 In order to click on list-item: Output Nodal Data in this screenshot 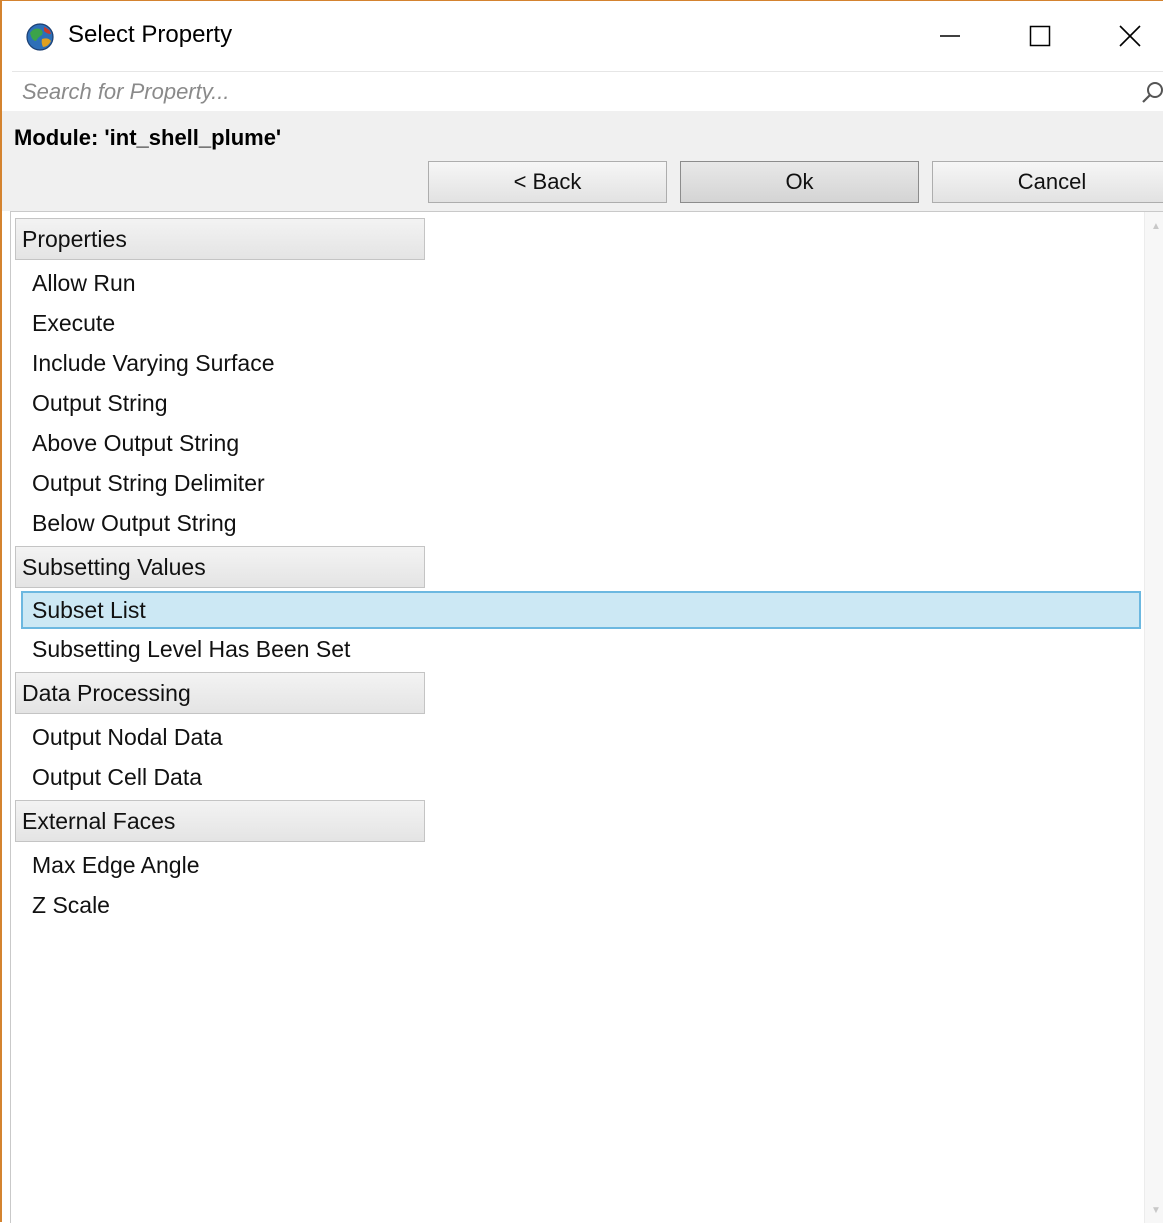, I will do `click(581, 737)`.